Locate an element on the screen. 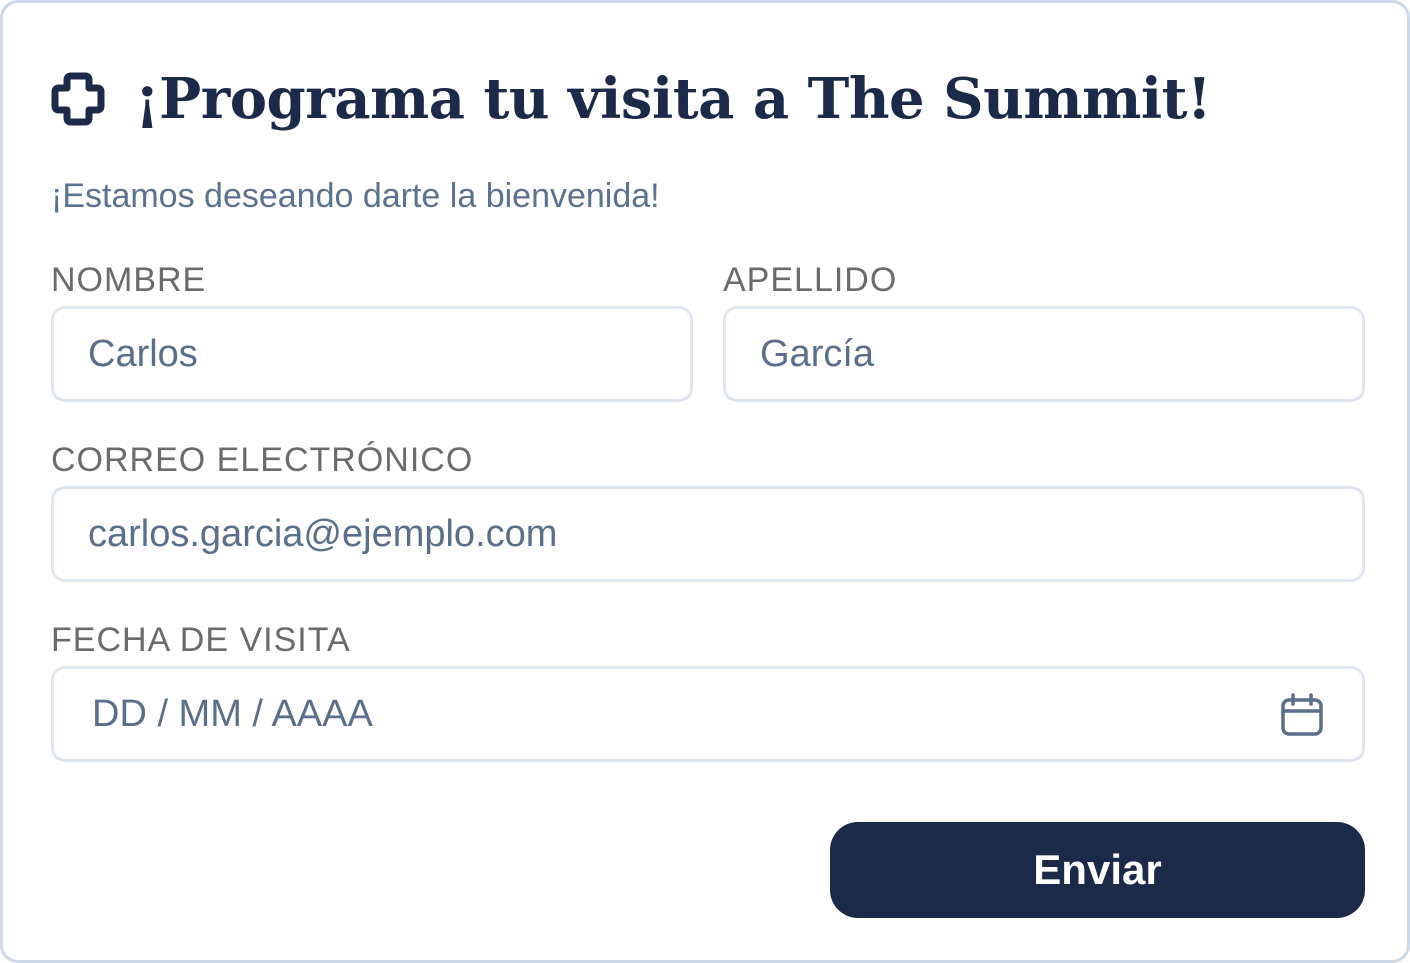  email-value: carlos.garcia@ejemplo.com is located at coordinates (323, 533).